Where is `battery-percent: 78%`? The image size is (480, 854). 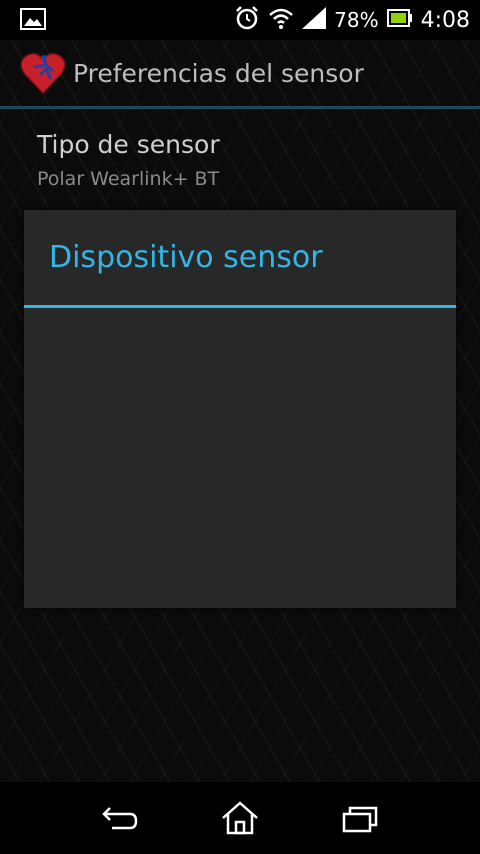
battery-percent: 78% is located at coordinates (356, 20).